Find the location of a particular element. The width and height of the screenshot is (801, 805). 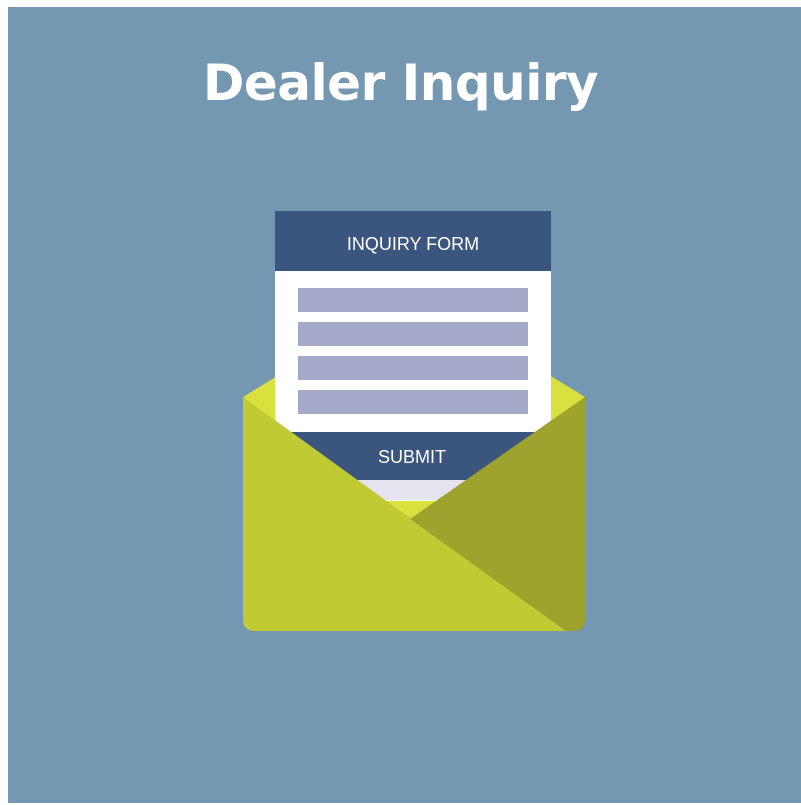

submit-label: SUBMIT is located at coordinates (411, 457).